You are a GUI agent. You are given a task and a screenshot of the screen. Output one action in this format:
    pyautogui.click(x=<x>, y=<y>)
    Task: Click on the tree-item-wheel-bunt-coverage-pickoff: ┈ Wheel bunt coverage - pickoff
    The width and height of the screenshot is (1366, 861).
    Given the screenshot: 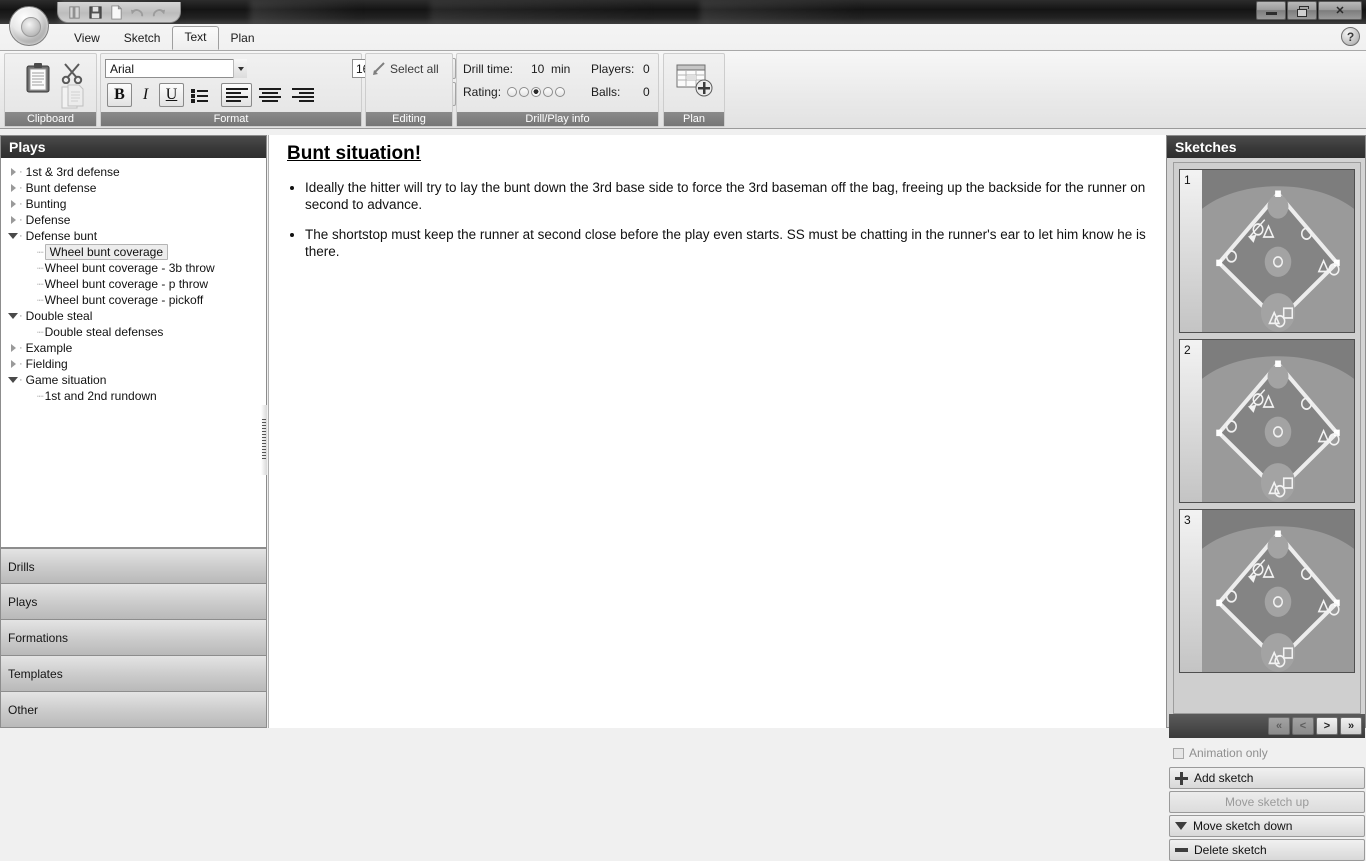 What is the action you would take?
    pyautogui.click(x=136, y=300)
    